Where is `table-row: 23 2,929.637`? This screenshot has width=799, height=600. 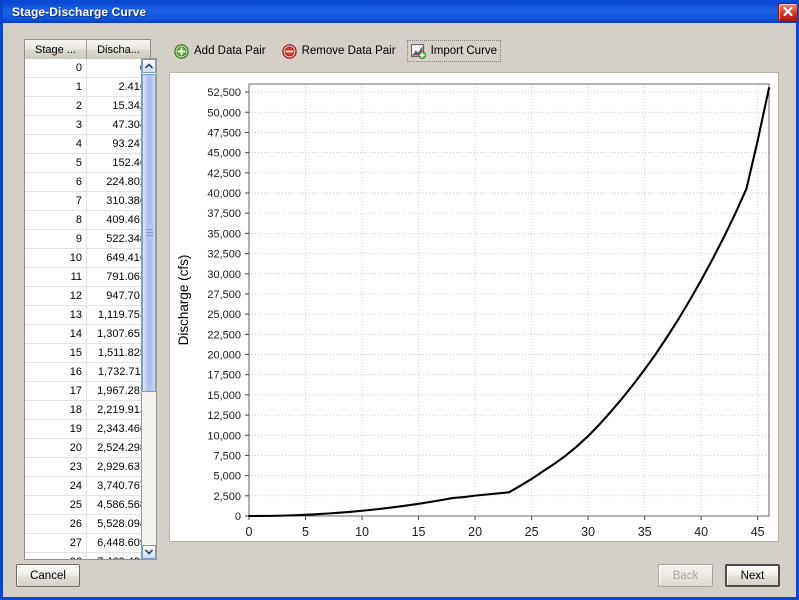
table-row: 23 2,929.637 is located at coordinates (87, 467).